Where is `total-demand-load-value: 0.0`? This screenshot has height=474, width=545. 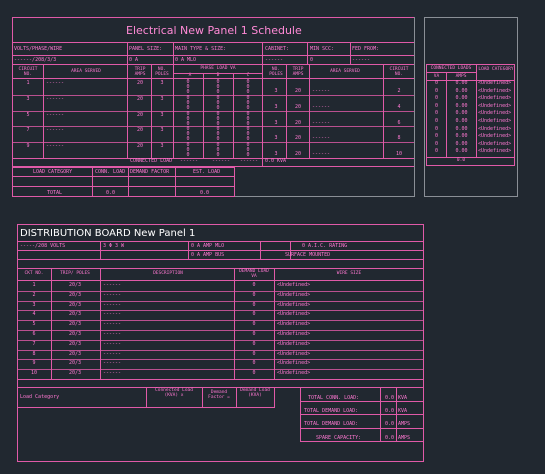 total-demand-load-value: 0.0 is located at coordinates (390, 411).